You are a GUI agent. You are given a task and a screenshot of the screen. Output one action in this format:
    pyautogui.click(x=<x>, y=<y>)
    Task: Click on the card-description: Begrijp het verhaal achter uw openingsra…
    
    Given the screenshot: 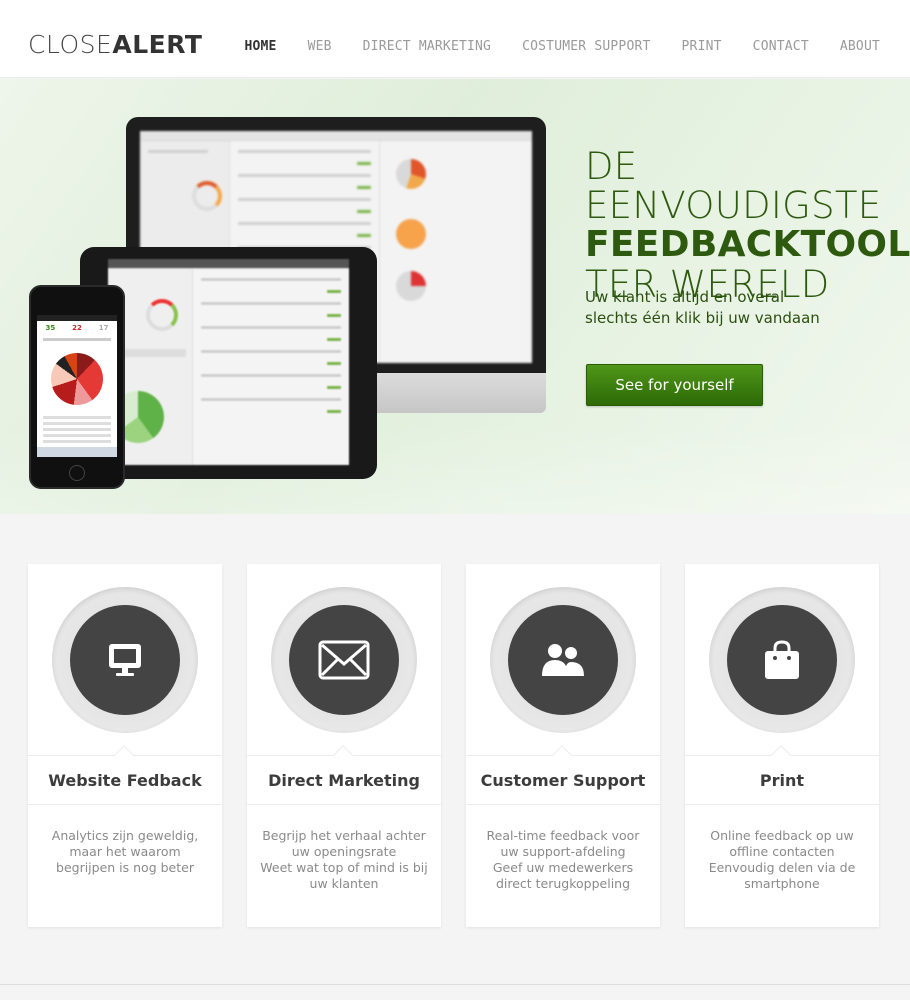 What is the action you would take?
    pyautogui.click(x=344, y=860)
    